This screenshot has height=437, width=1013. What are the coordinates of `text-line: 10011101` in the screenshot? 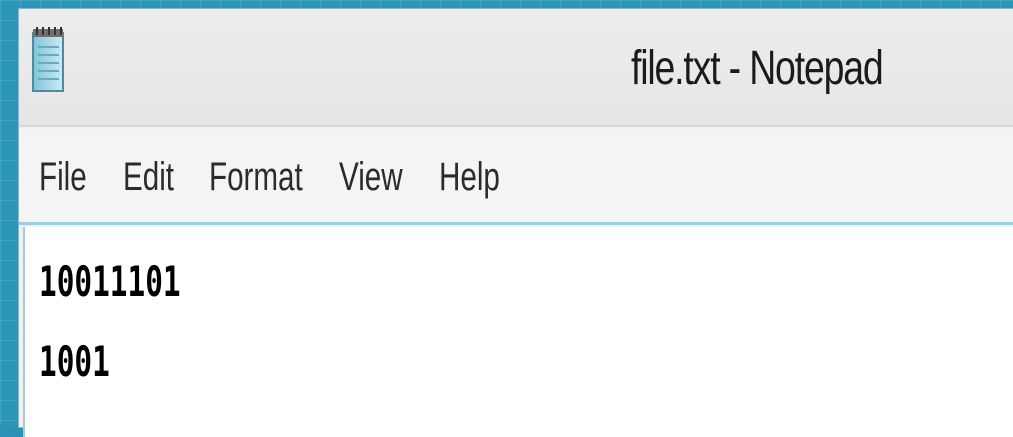 It's located at (110, 281).